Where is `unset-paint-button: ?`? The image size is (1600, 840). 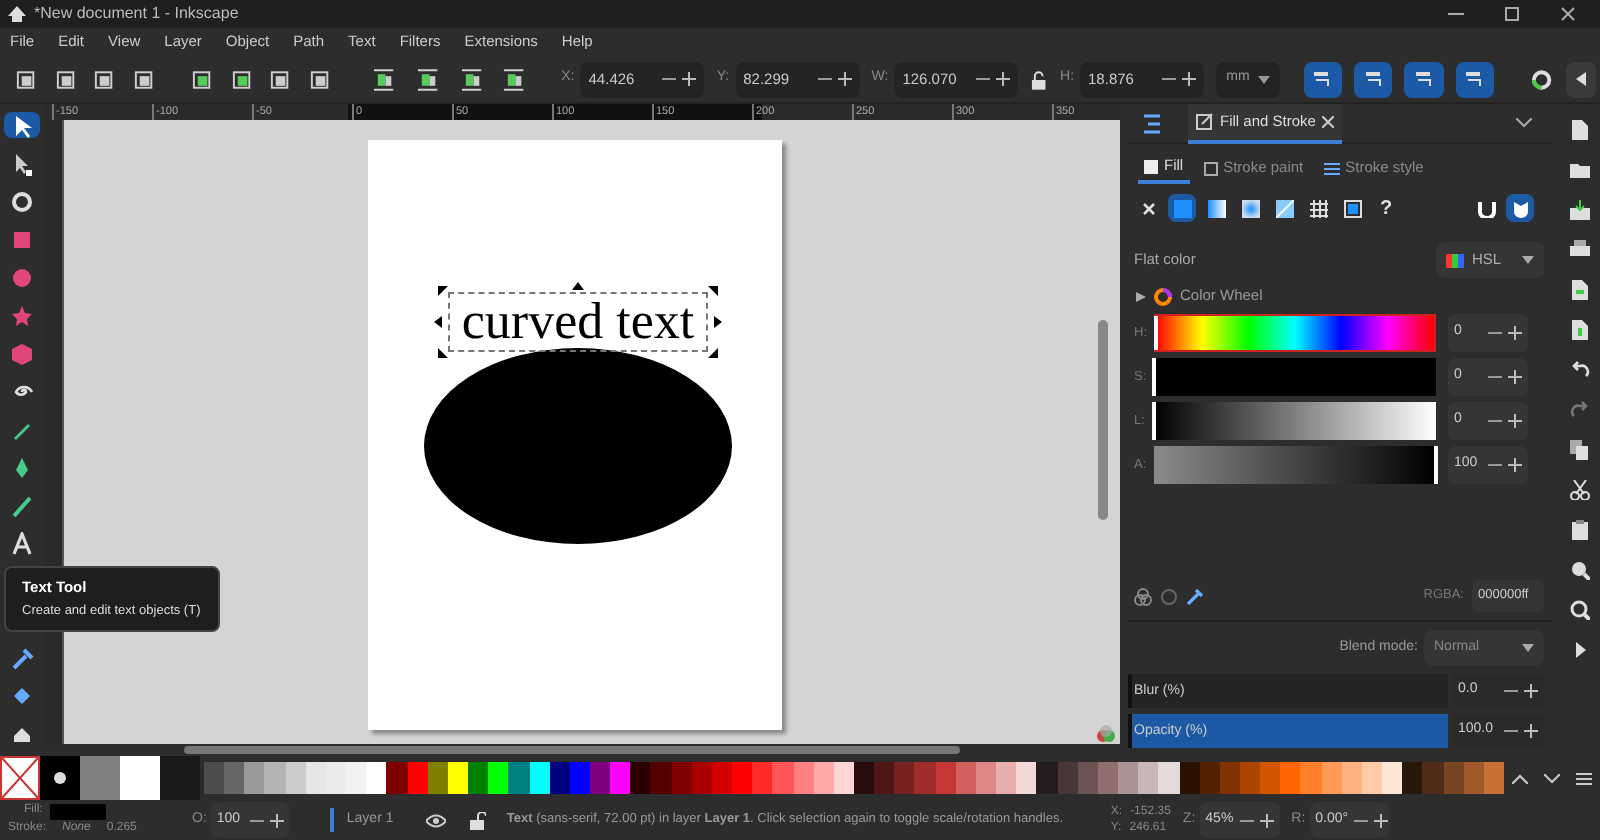
unset-paint-button: ? is located at coordinates (1386, 208).